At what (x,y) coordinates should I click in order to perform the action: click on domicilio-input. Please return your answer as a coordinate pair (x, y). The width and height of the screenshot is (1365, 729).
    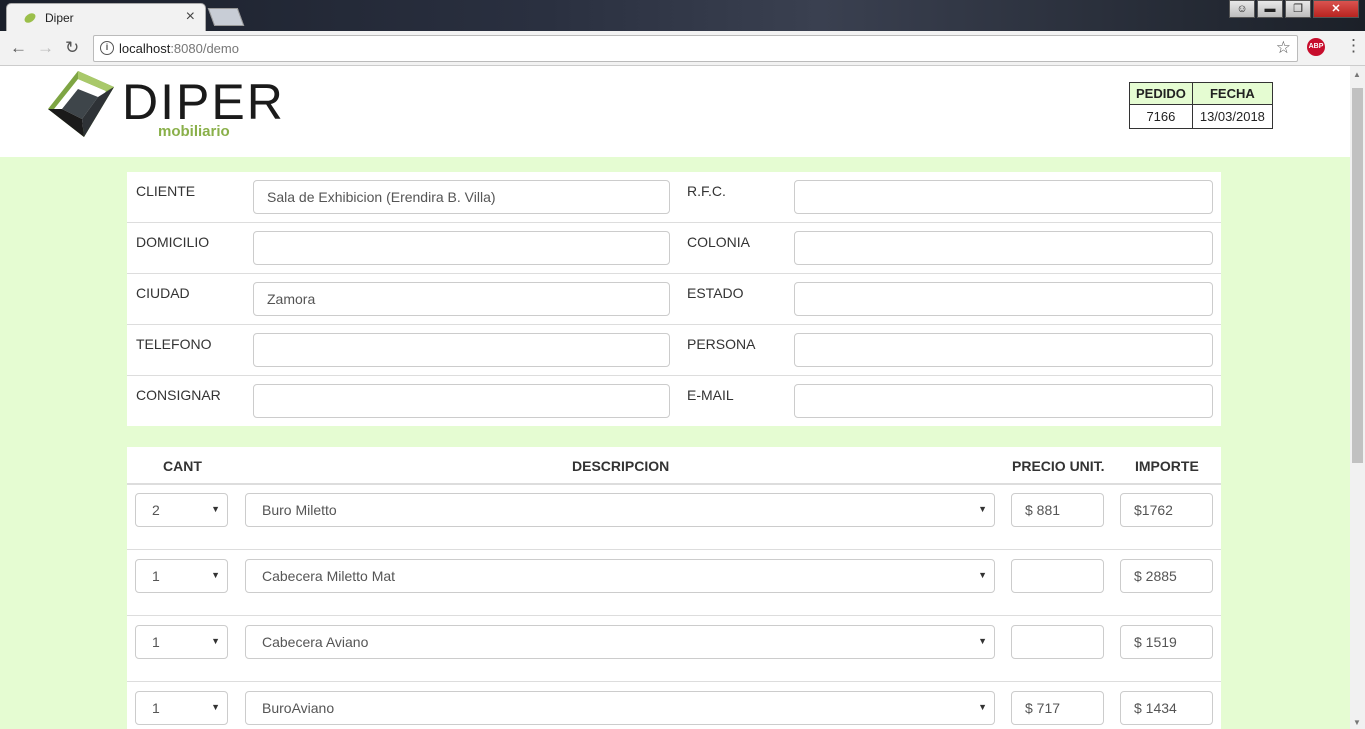
    Looking at the image, I should click on (461, 248).